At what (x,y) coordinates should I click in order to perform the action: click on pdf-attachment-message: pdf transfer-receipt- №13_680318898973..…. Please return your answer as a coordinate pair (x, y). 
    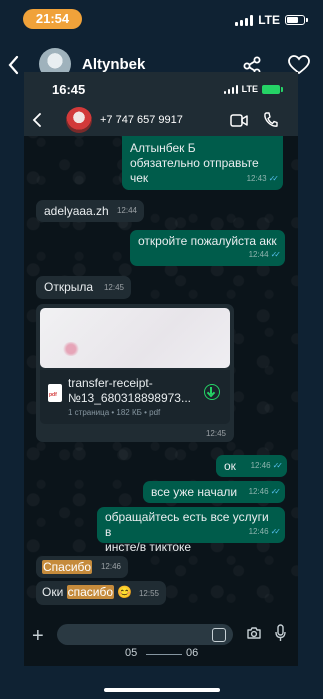
    Looking at the image, I should click on (135, 373).